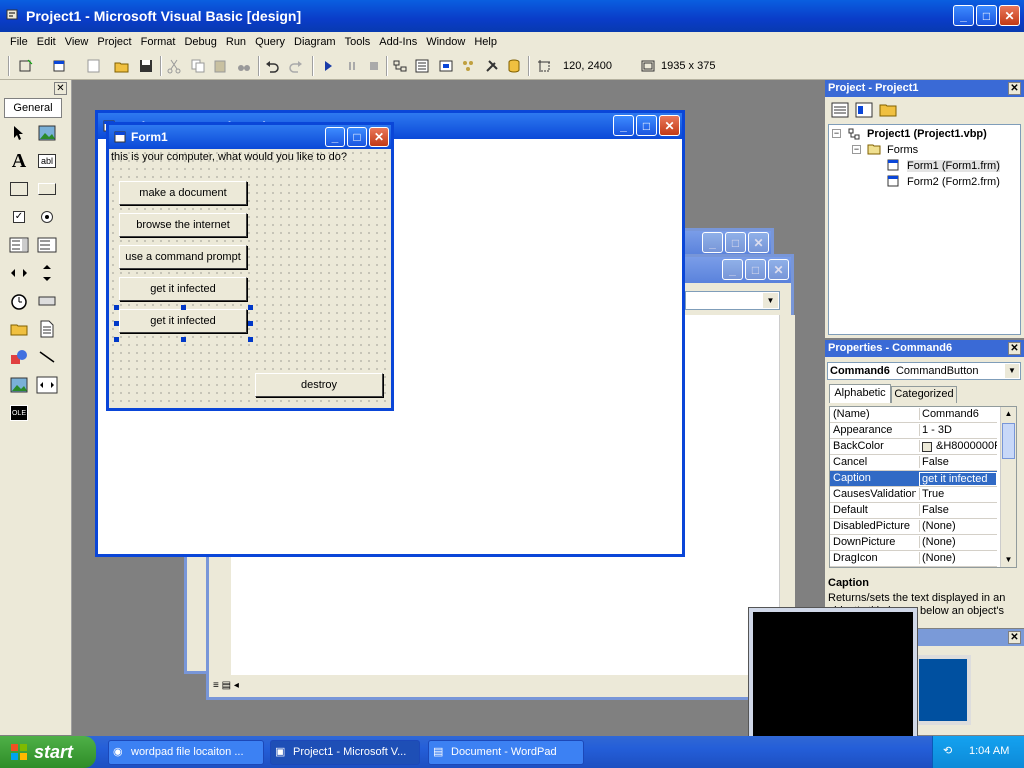 This screenshot has height=768, width=1024. I want to click on prop-row-backcolor: BackColor &H8000000F, so click(913, 447).